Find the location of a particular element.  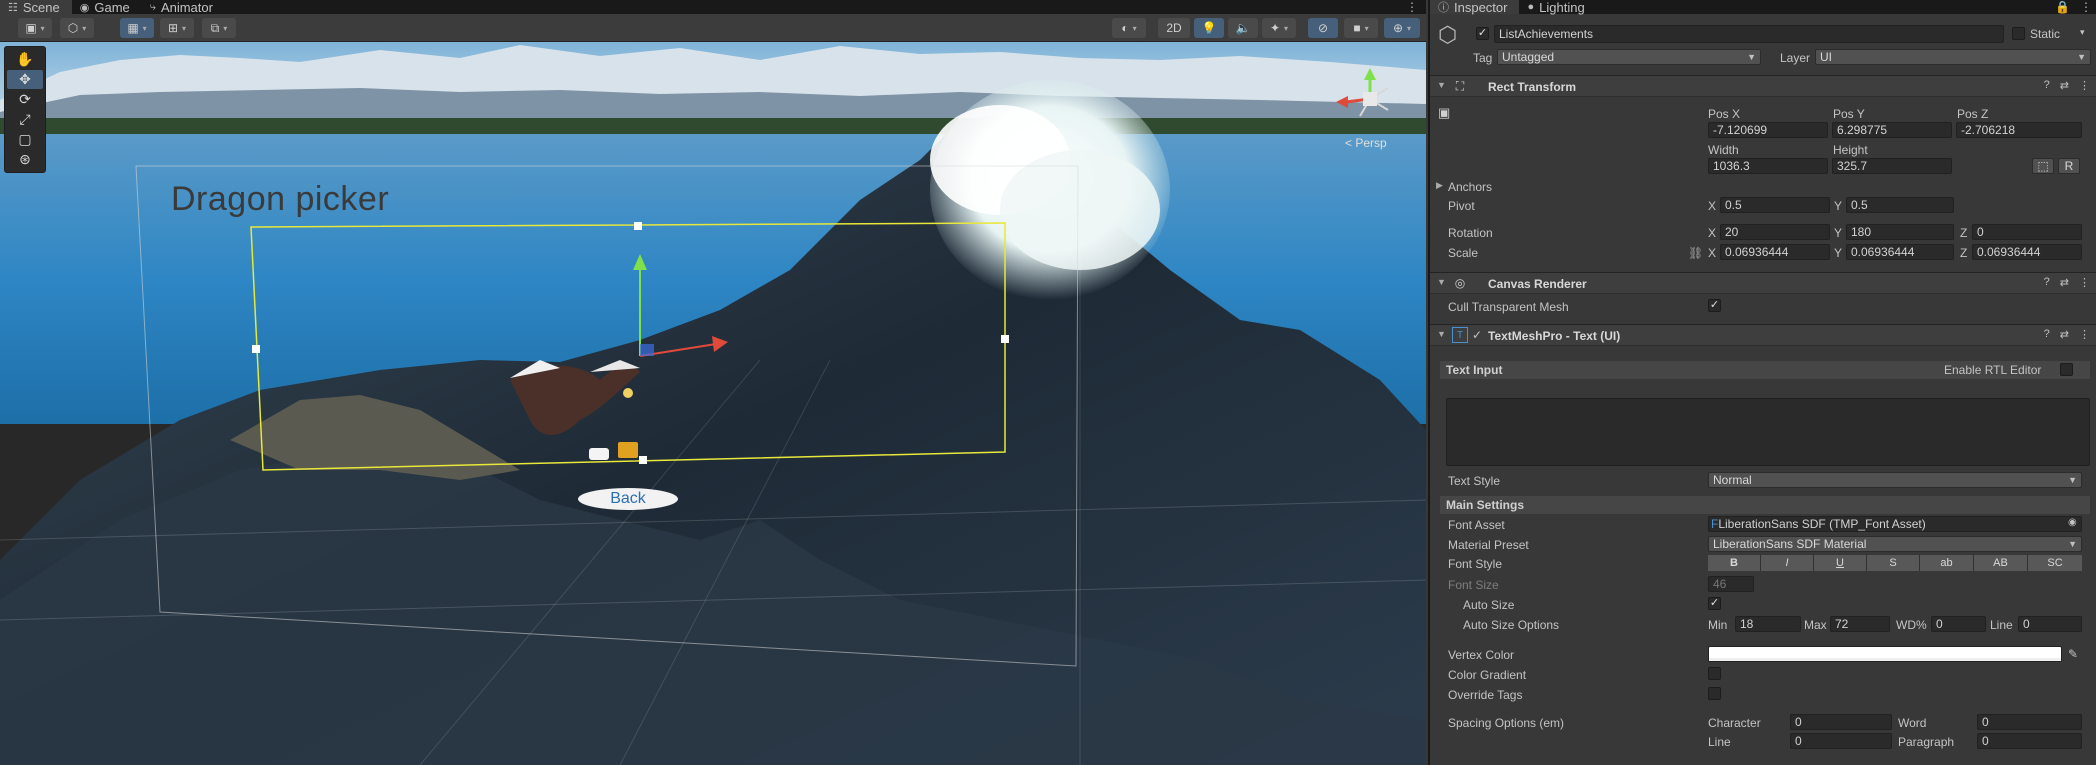

font-style-smallcaps-button: SC is located at coordinates (2055, 563).